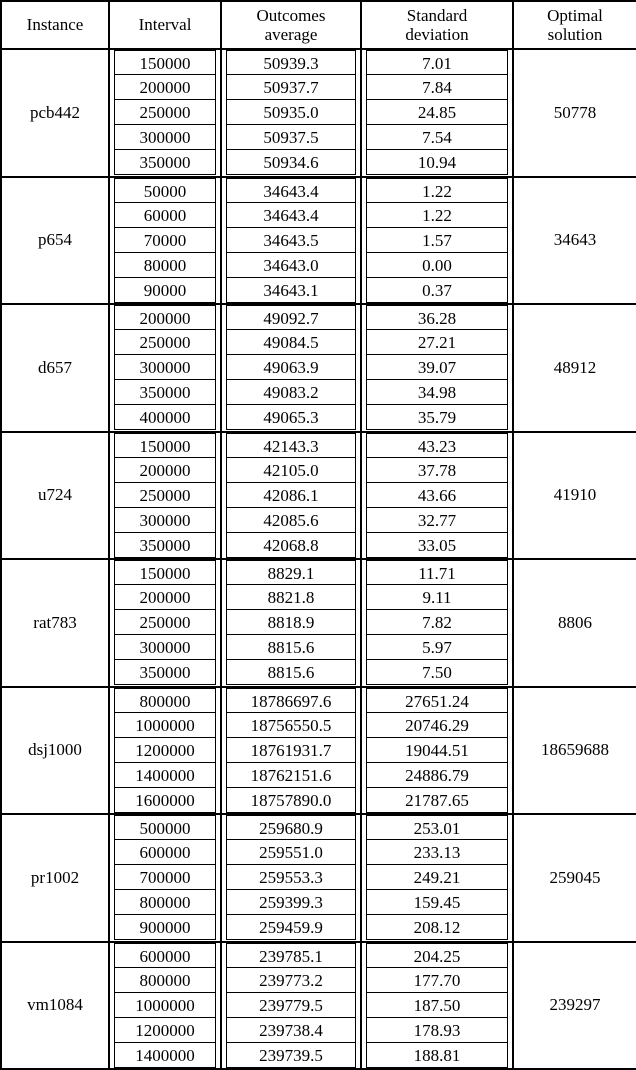  Describe the element at coordinates (291, 545) in the screenshot. I see `data-cell-avg: 42068.8` at that location.